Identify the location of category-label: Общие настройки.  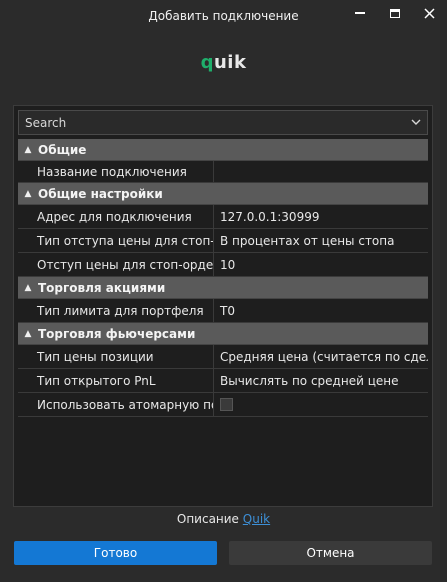
(100, 193).